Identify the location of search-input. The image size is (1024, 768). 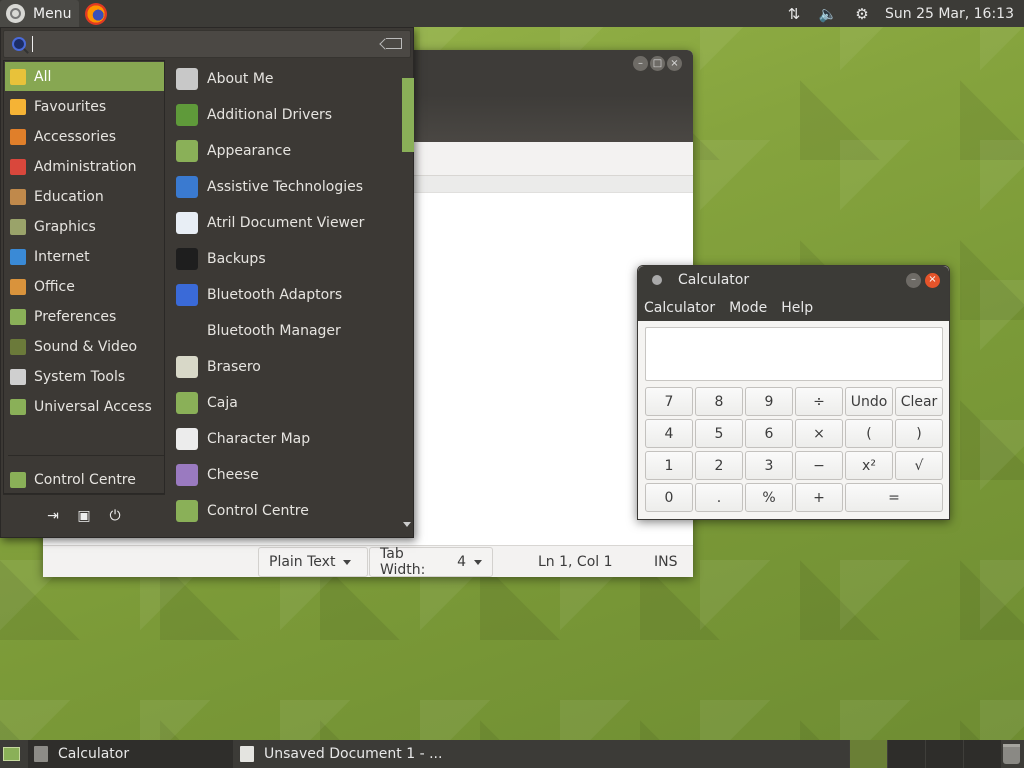
(207, 44).